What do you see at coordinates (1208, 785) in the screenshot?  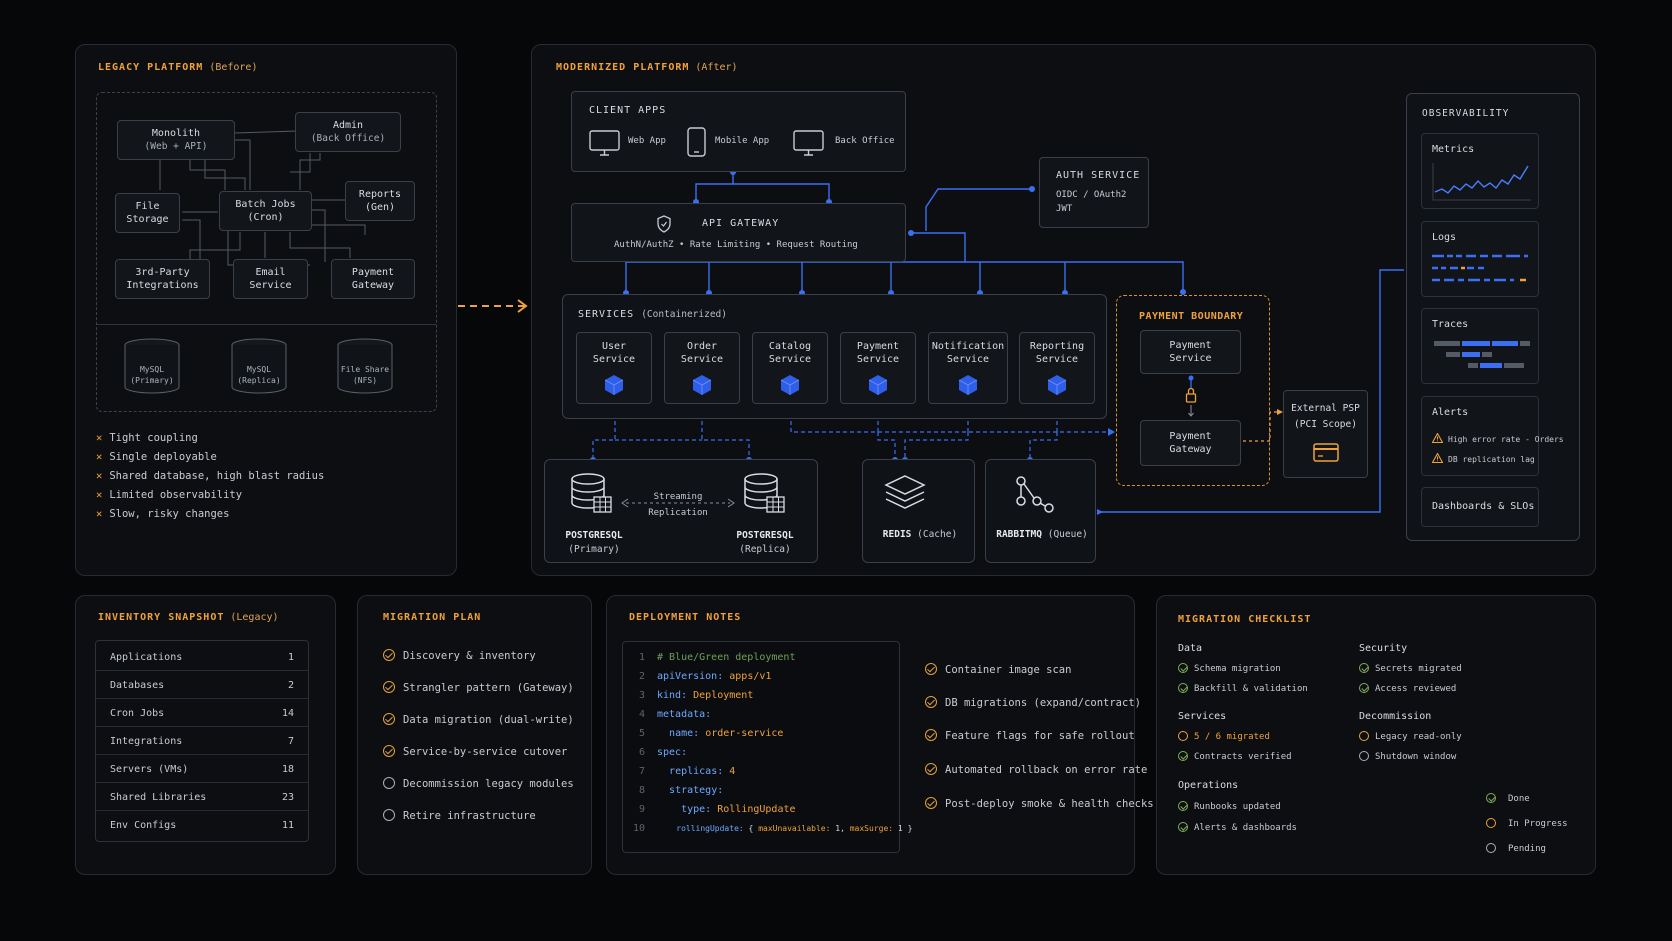 I see `checklist-group-operations: Operations` at bounding box center [1208, 785].